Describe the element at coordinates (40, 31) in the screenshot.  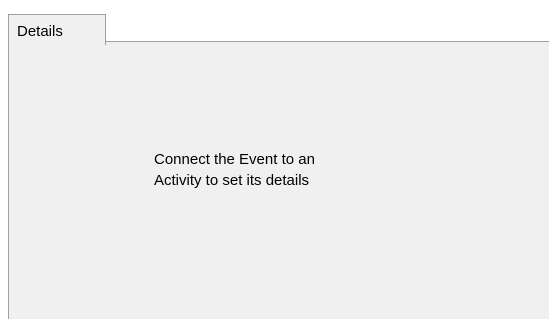
I see `tab-details-label: Details` at that location.